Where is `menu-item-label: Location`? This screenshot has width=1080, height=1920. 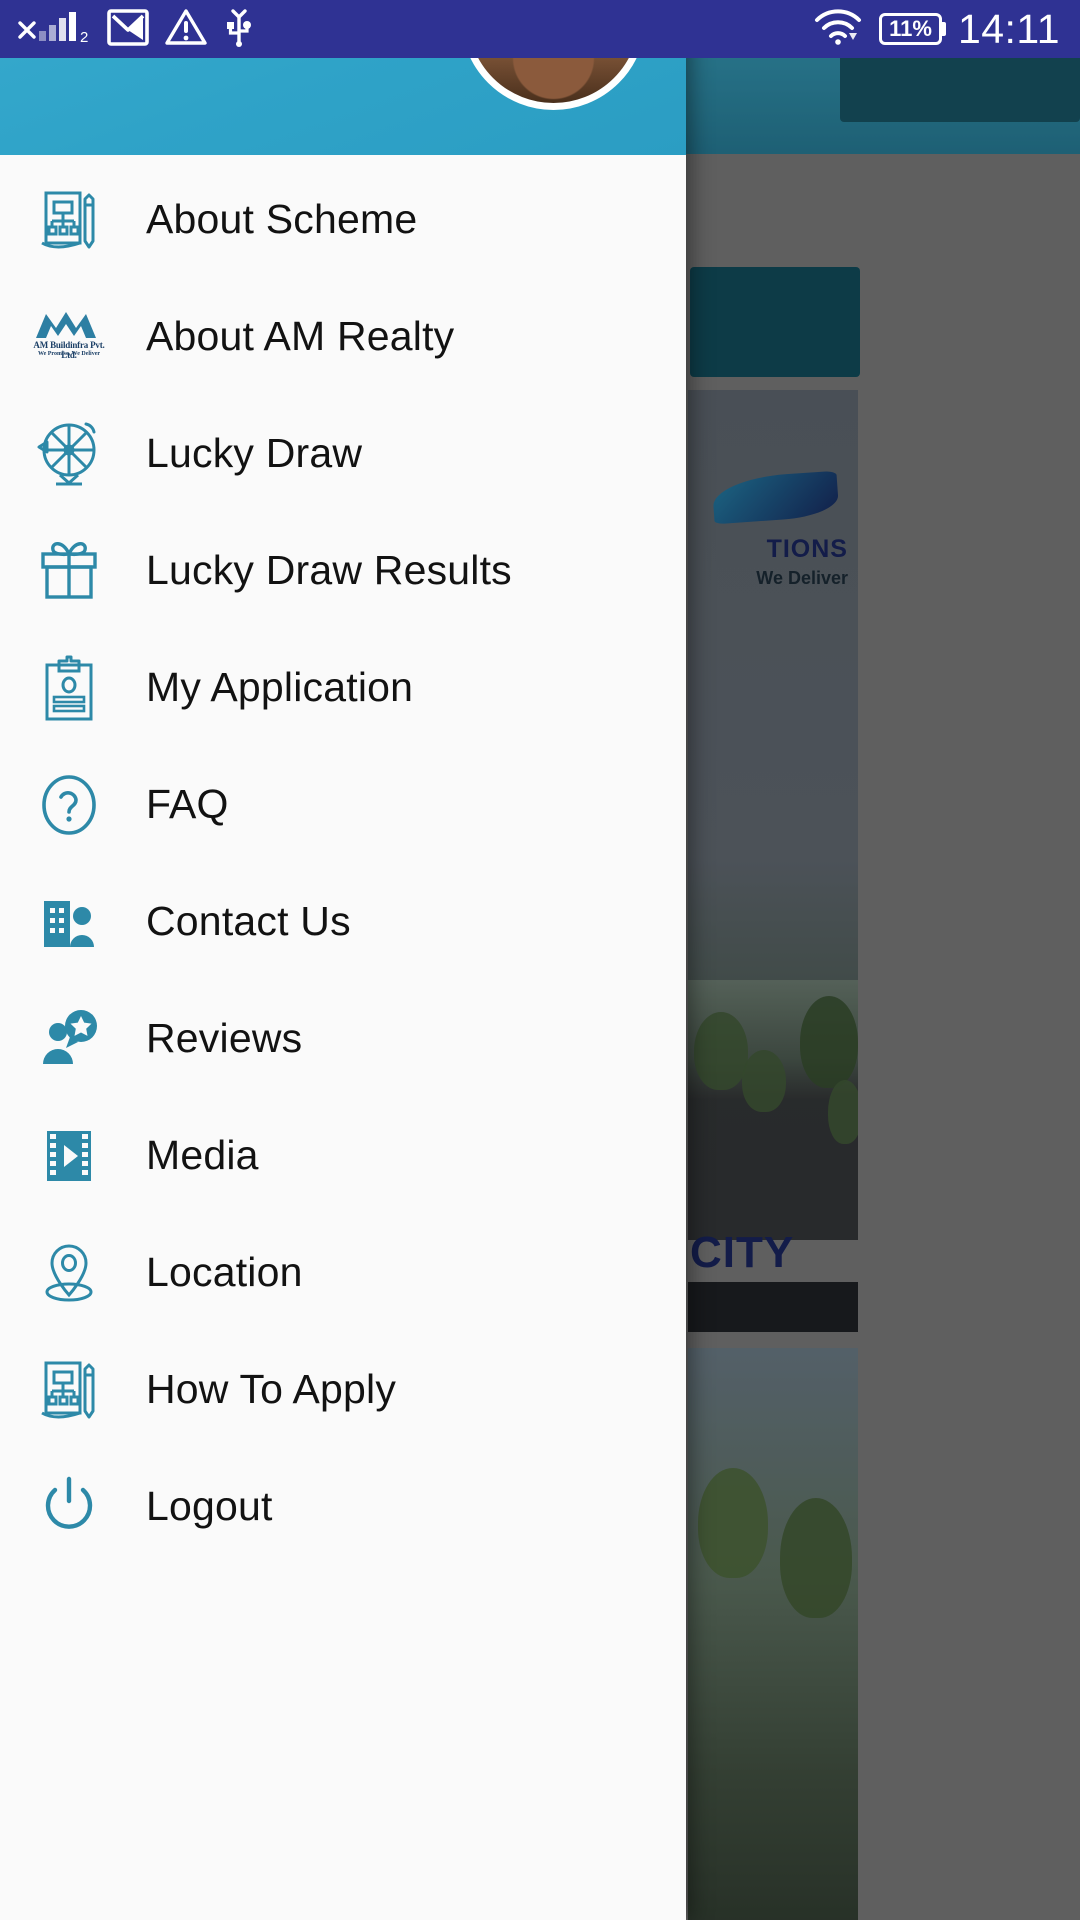
menu-item-label: Location is located at coordinates (224, 1272).